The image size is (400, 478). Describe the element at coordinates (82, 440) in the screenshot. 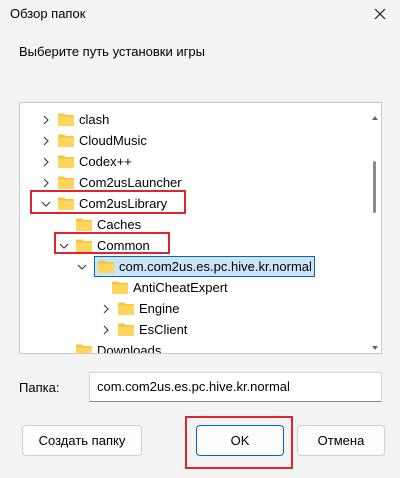

I see `create-folder-button: Создать папку` at that location.